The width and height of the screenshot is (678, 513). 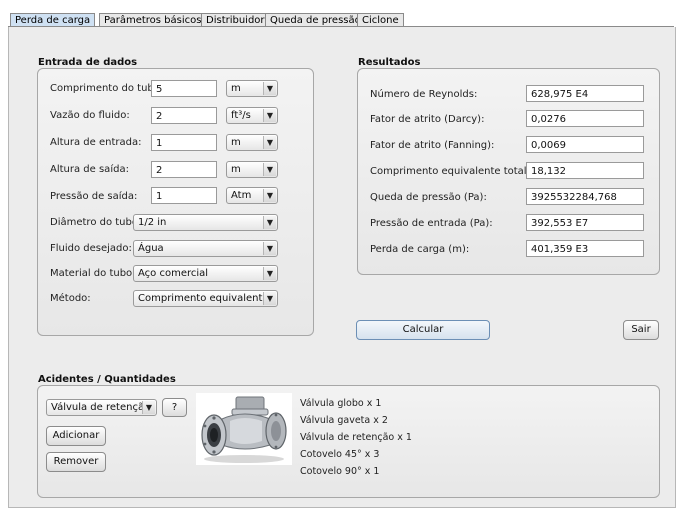 I want to click on vazao-unit-value: ft³/s, so click(x=241, y=115).